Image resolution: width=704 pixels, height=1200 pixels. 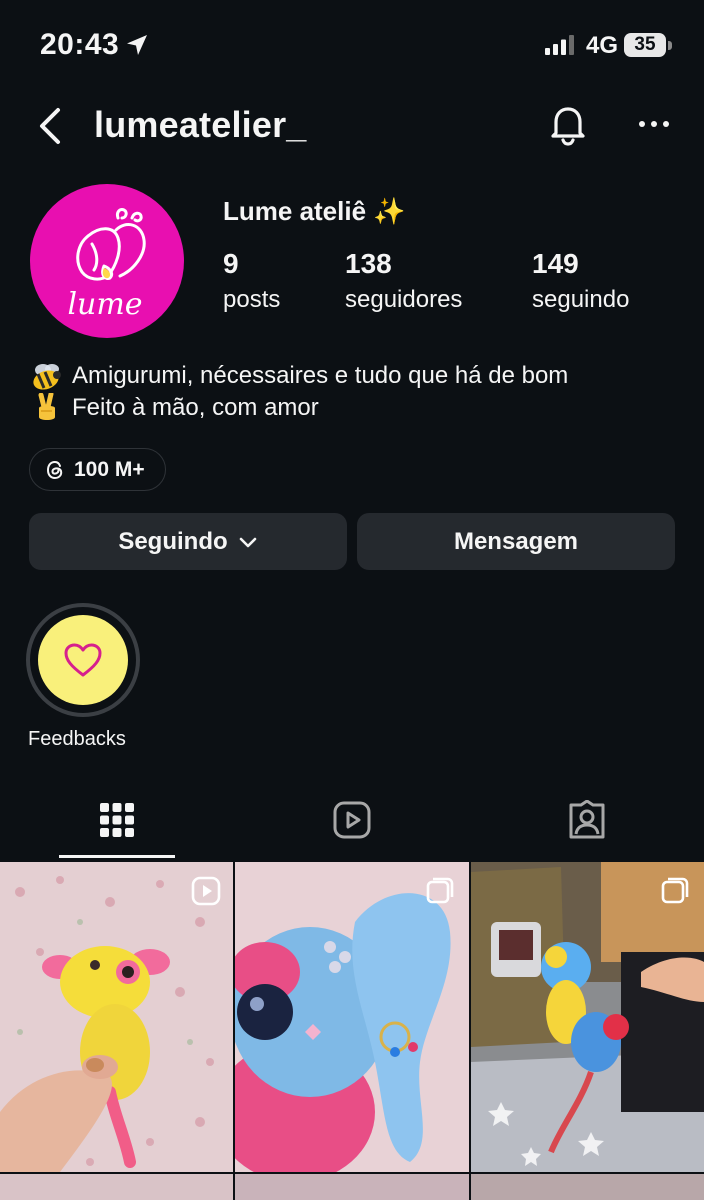 I want to click on stat-label: posts, so click(x=252, y=299).